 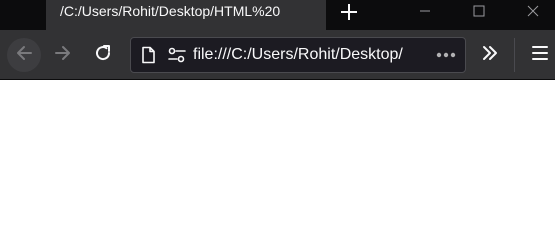 I want to click on arrow-left-icon, so click(x=24, y=55).